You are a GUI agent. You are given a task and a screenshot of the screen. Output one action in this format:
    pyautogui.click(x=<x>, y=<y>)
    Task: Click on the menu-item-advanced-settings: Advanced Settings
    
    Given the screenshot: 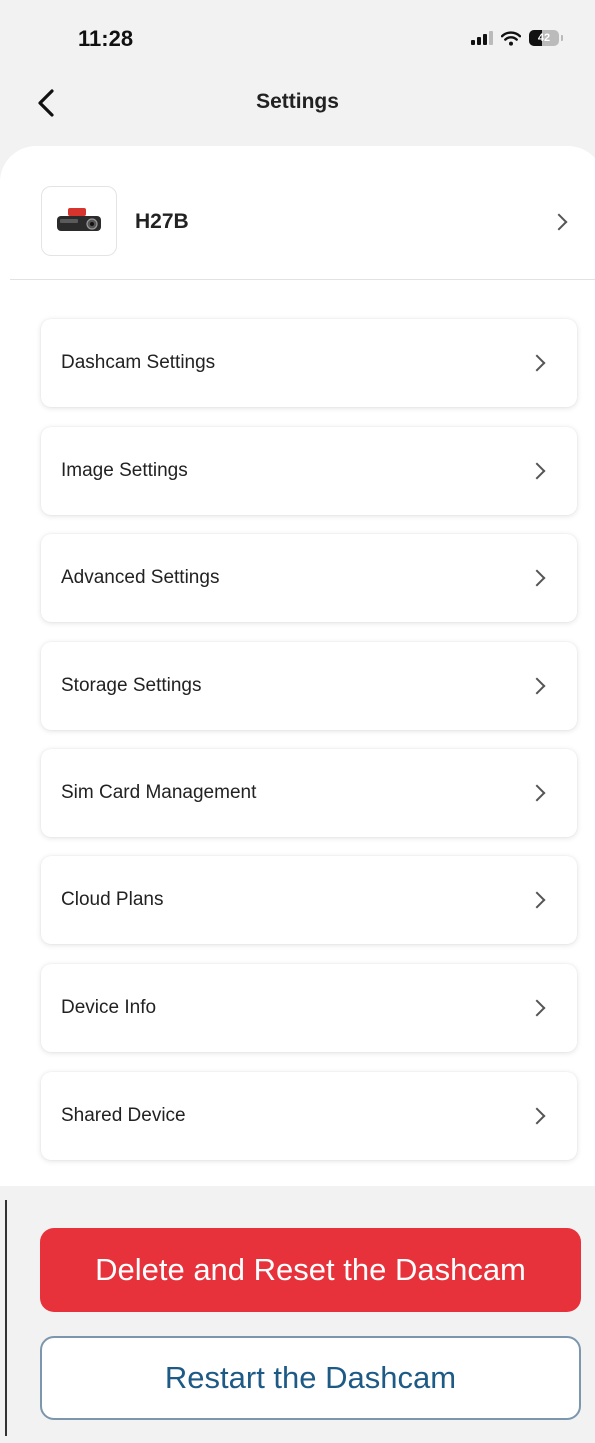 What is the action you would take?
    pyautogui.click(x=309, y=578)
    